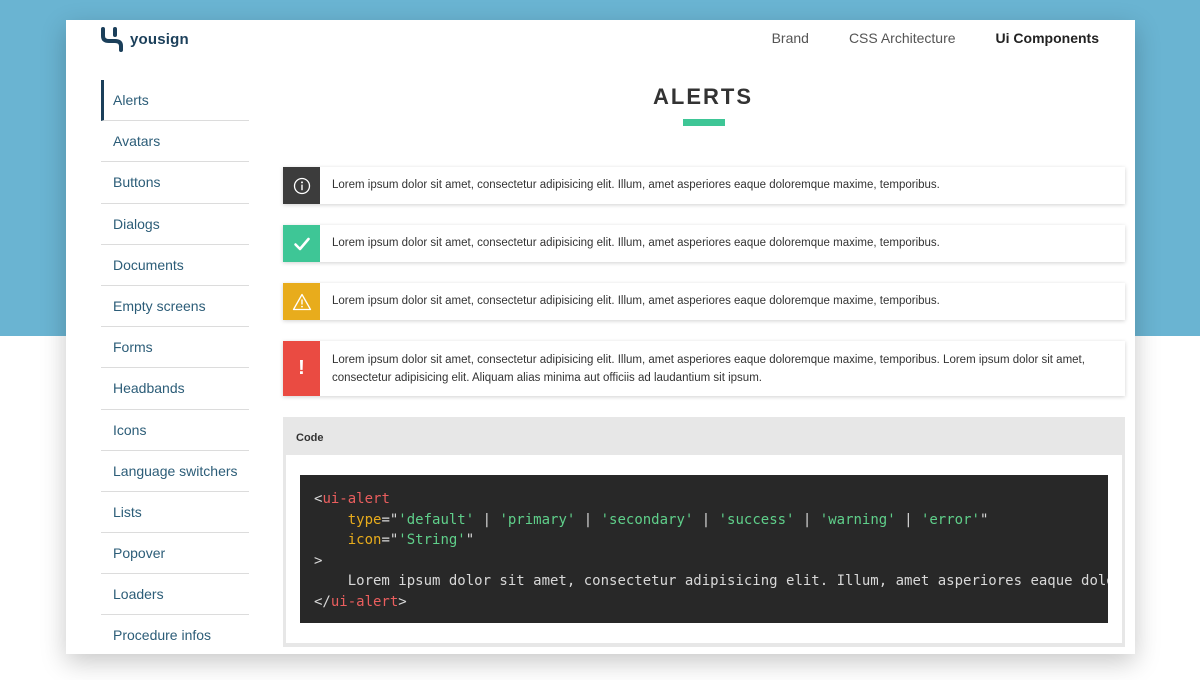 The height and width of the screenshot is (680, 1200). What do you see at coordinates (704, 122) in the screenshot?
I see `title-underline` at bounding box center [704, 122].